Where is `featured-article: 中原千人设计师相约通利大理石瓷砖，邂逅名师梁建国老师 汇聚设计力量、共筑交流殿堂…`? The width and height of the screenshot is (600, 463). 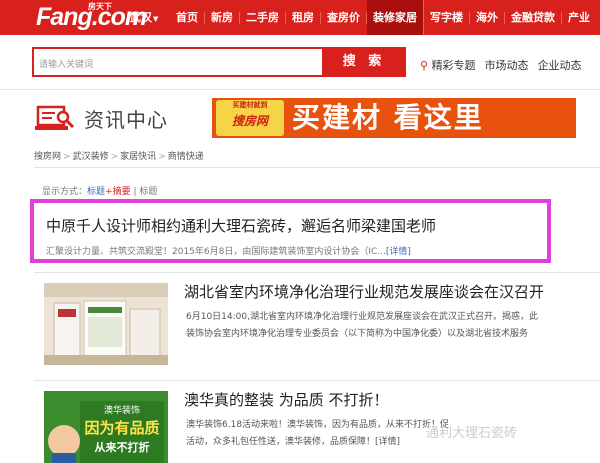 featured-article: 中原千人设计师相约通利大理石瓷砖，邂逅名师梁建国老师 汇聚设计力量、共筑交流殿堂… is located at coordinates (290, 231).